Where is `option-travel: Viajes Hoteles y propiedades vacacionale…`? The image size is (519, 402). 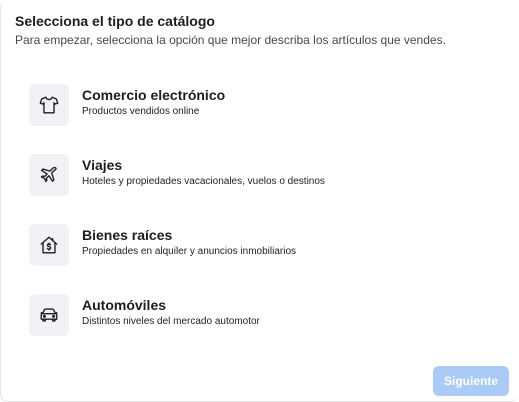 option-travel: Viajes Hoteles y propiedades vacacionale… is located at coordinates (264, 175).